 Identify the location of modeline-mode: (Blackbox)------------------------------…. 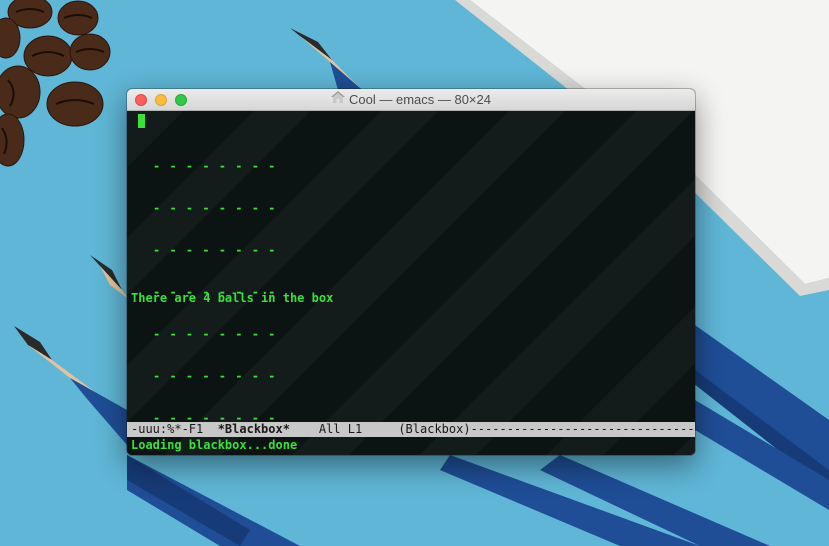
(546, 429).